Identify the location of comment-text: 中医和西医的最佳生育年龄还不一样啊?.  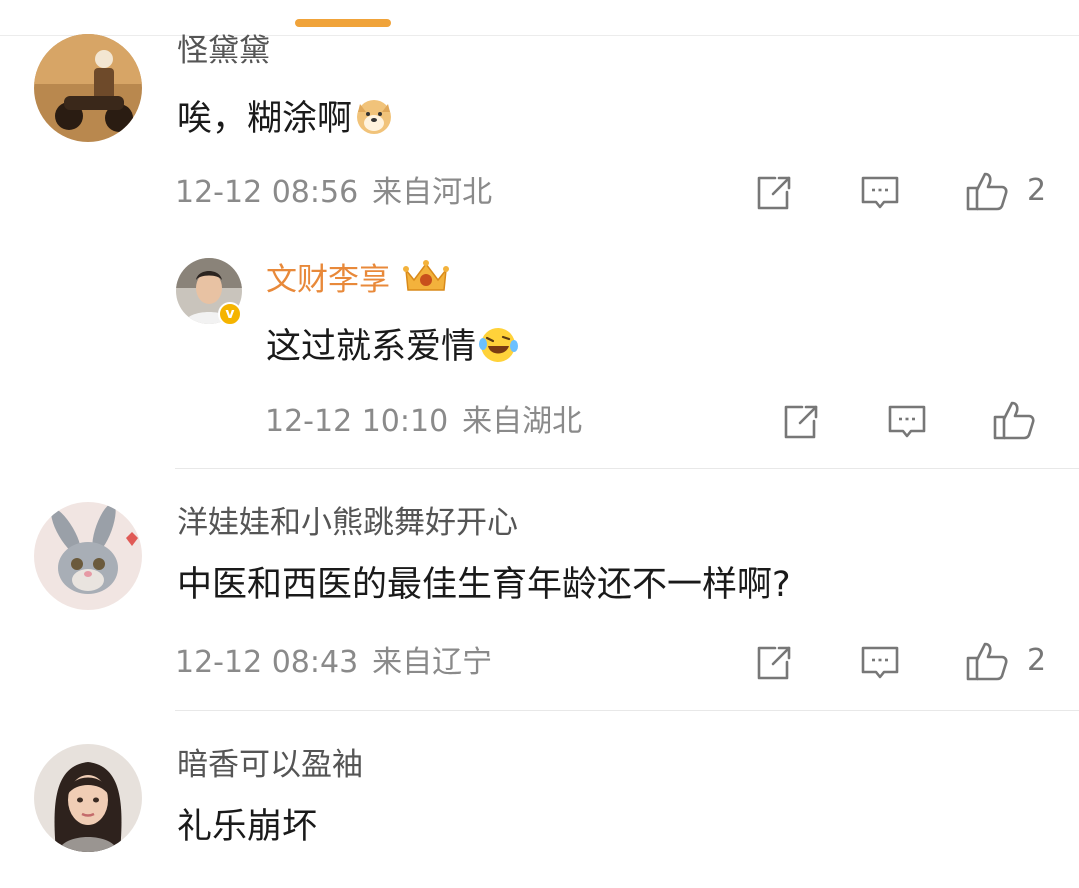
(484, 585).